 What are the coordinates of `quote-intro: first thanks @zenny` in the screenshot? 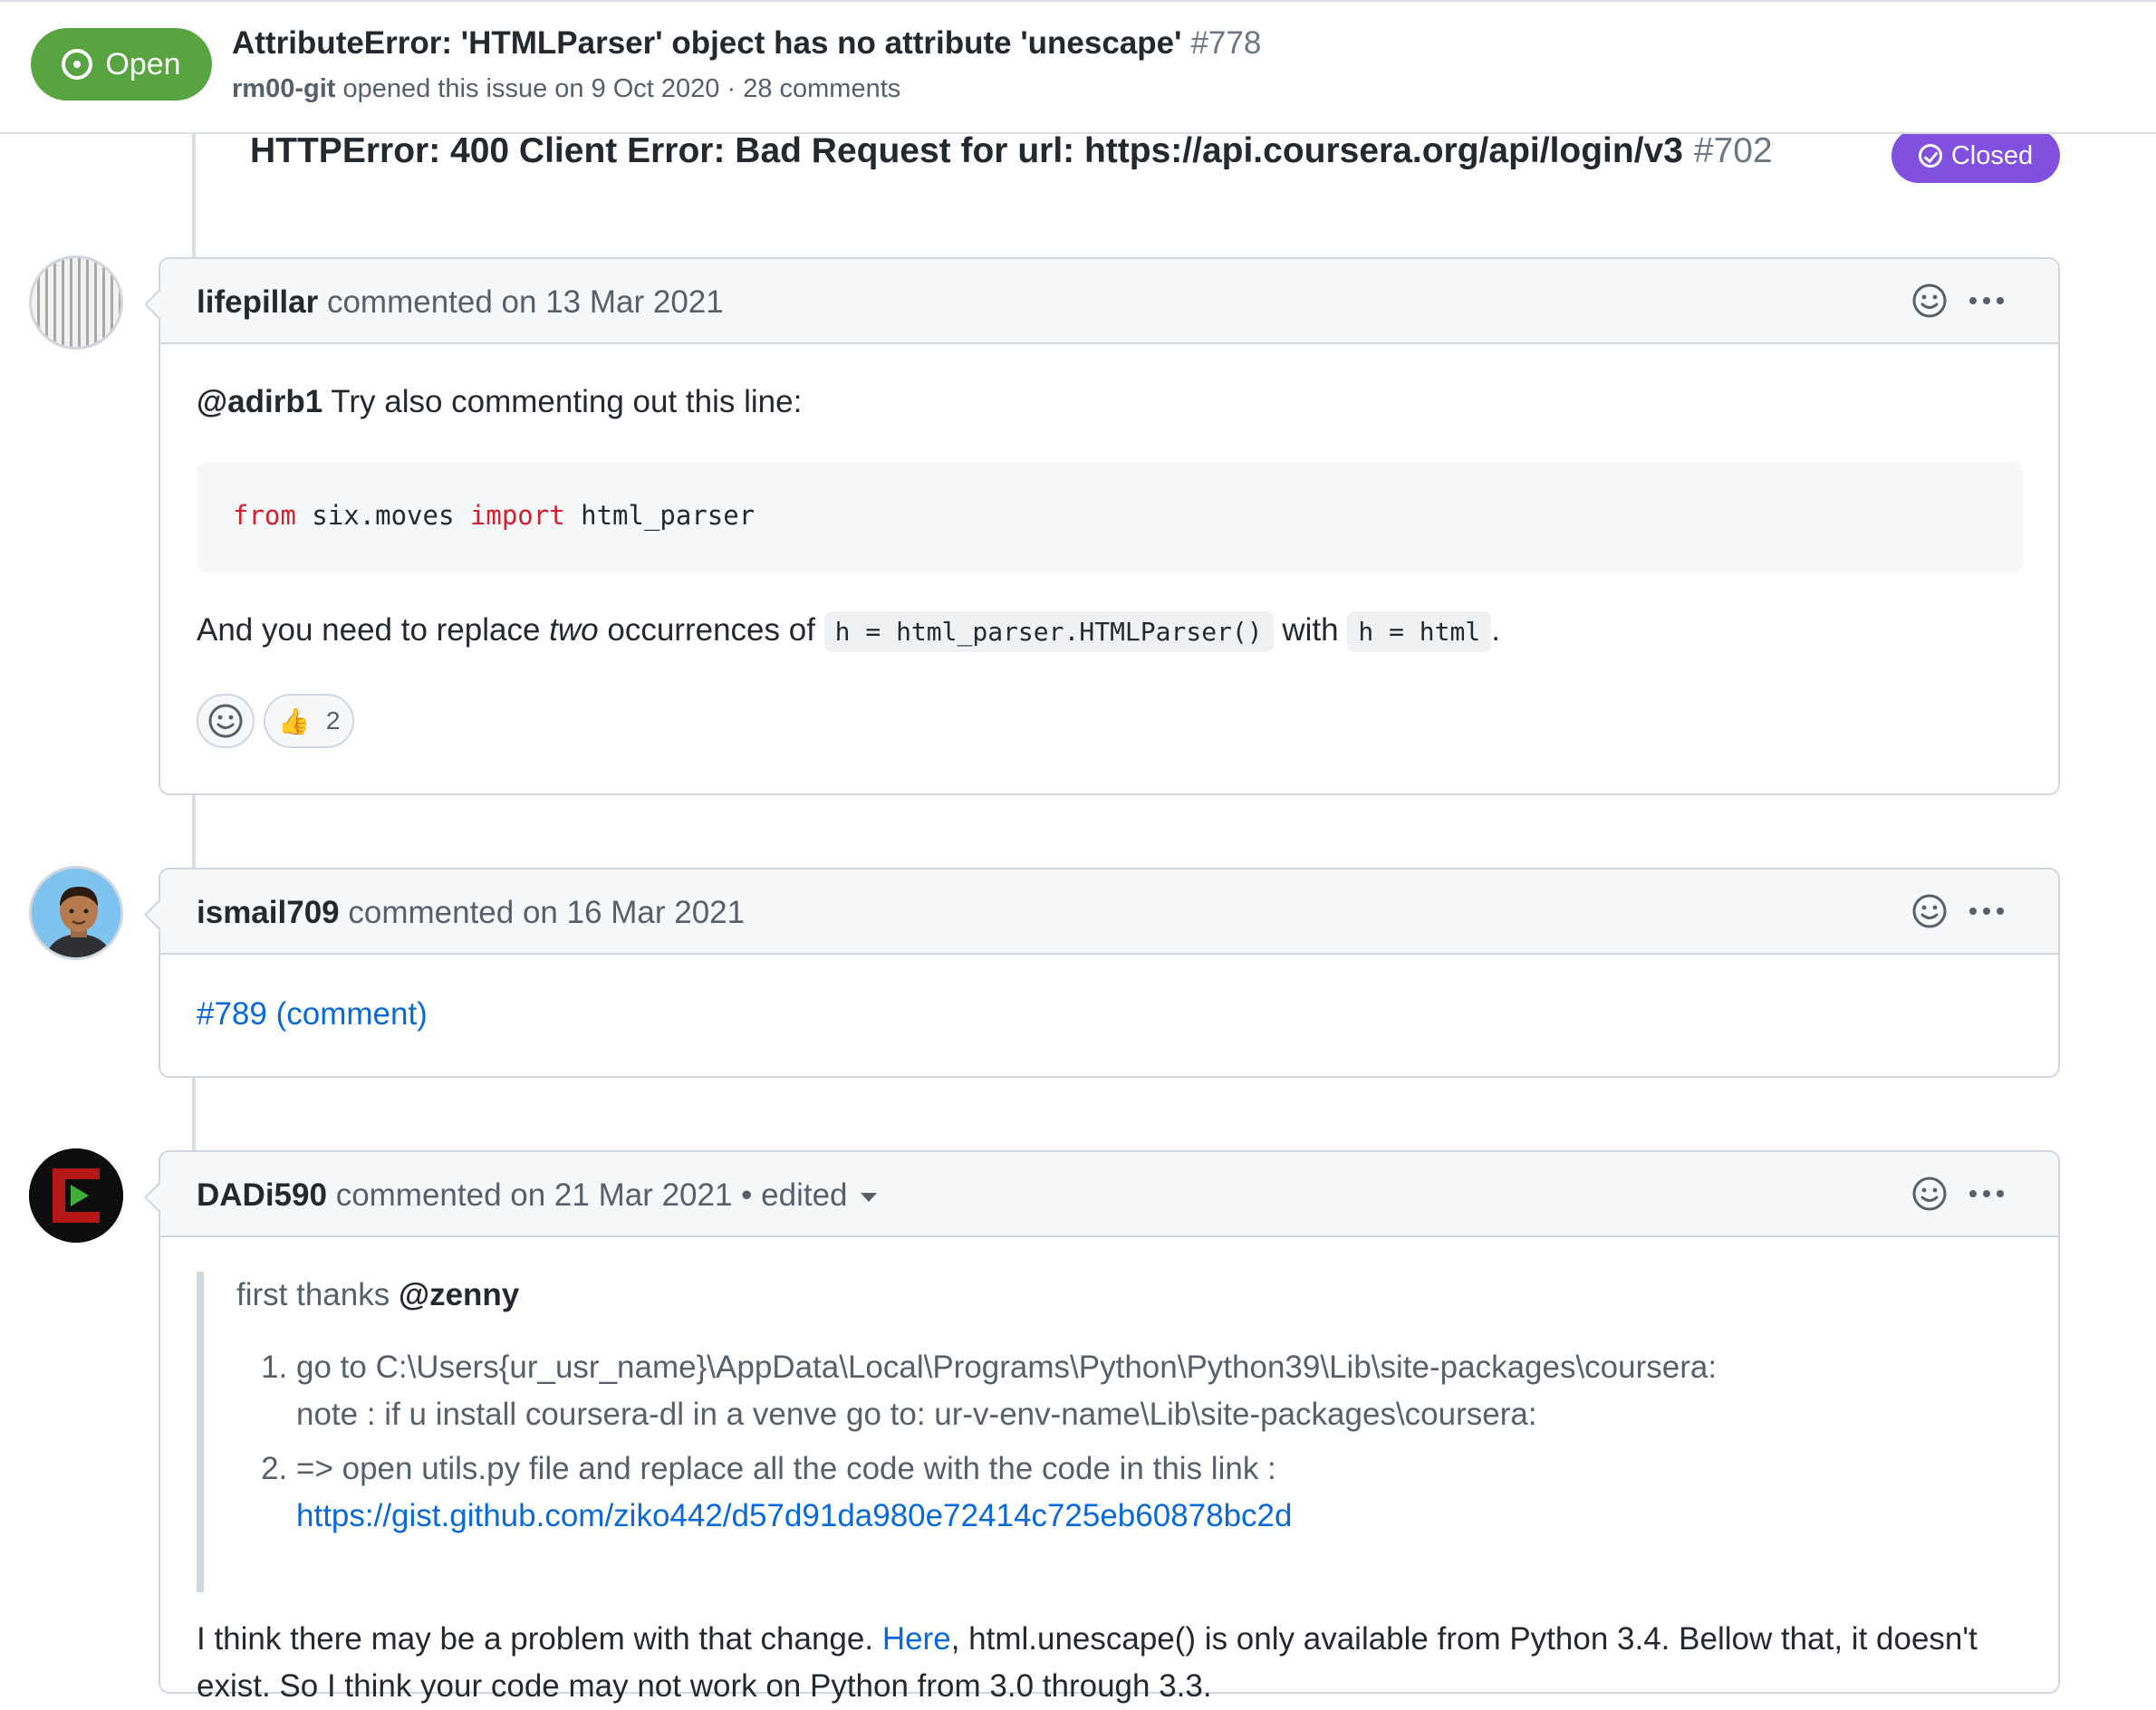 It's located at (1077, 1295).